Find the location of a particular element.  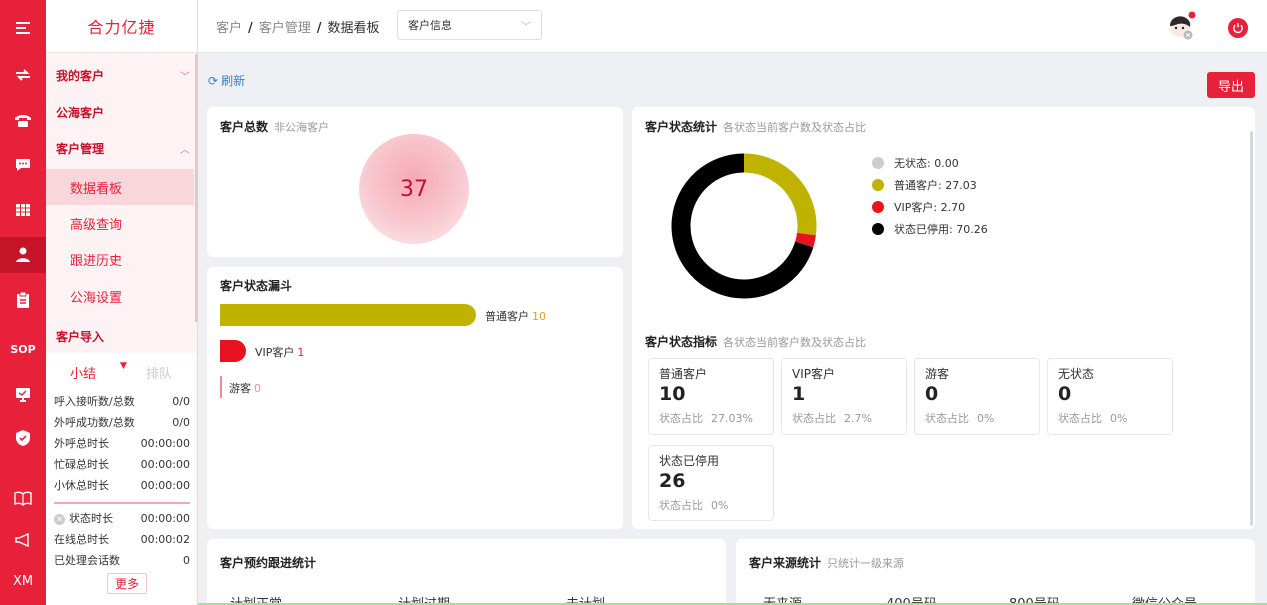

funnel-label: 普通客户 10 is located at coordinates (515, 316).